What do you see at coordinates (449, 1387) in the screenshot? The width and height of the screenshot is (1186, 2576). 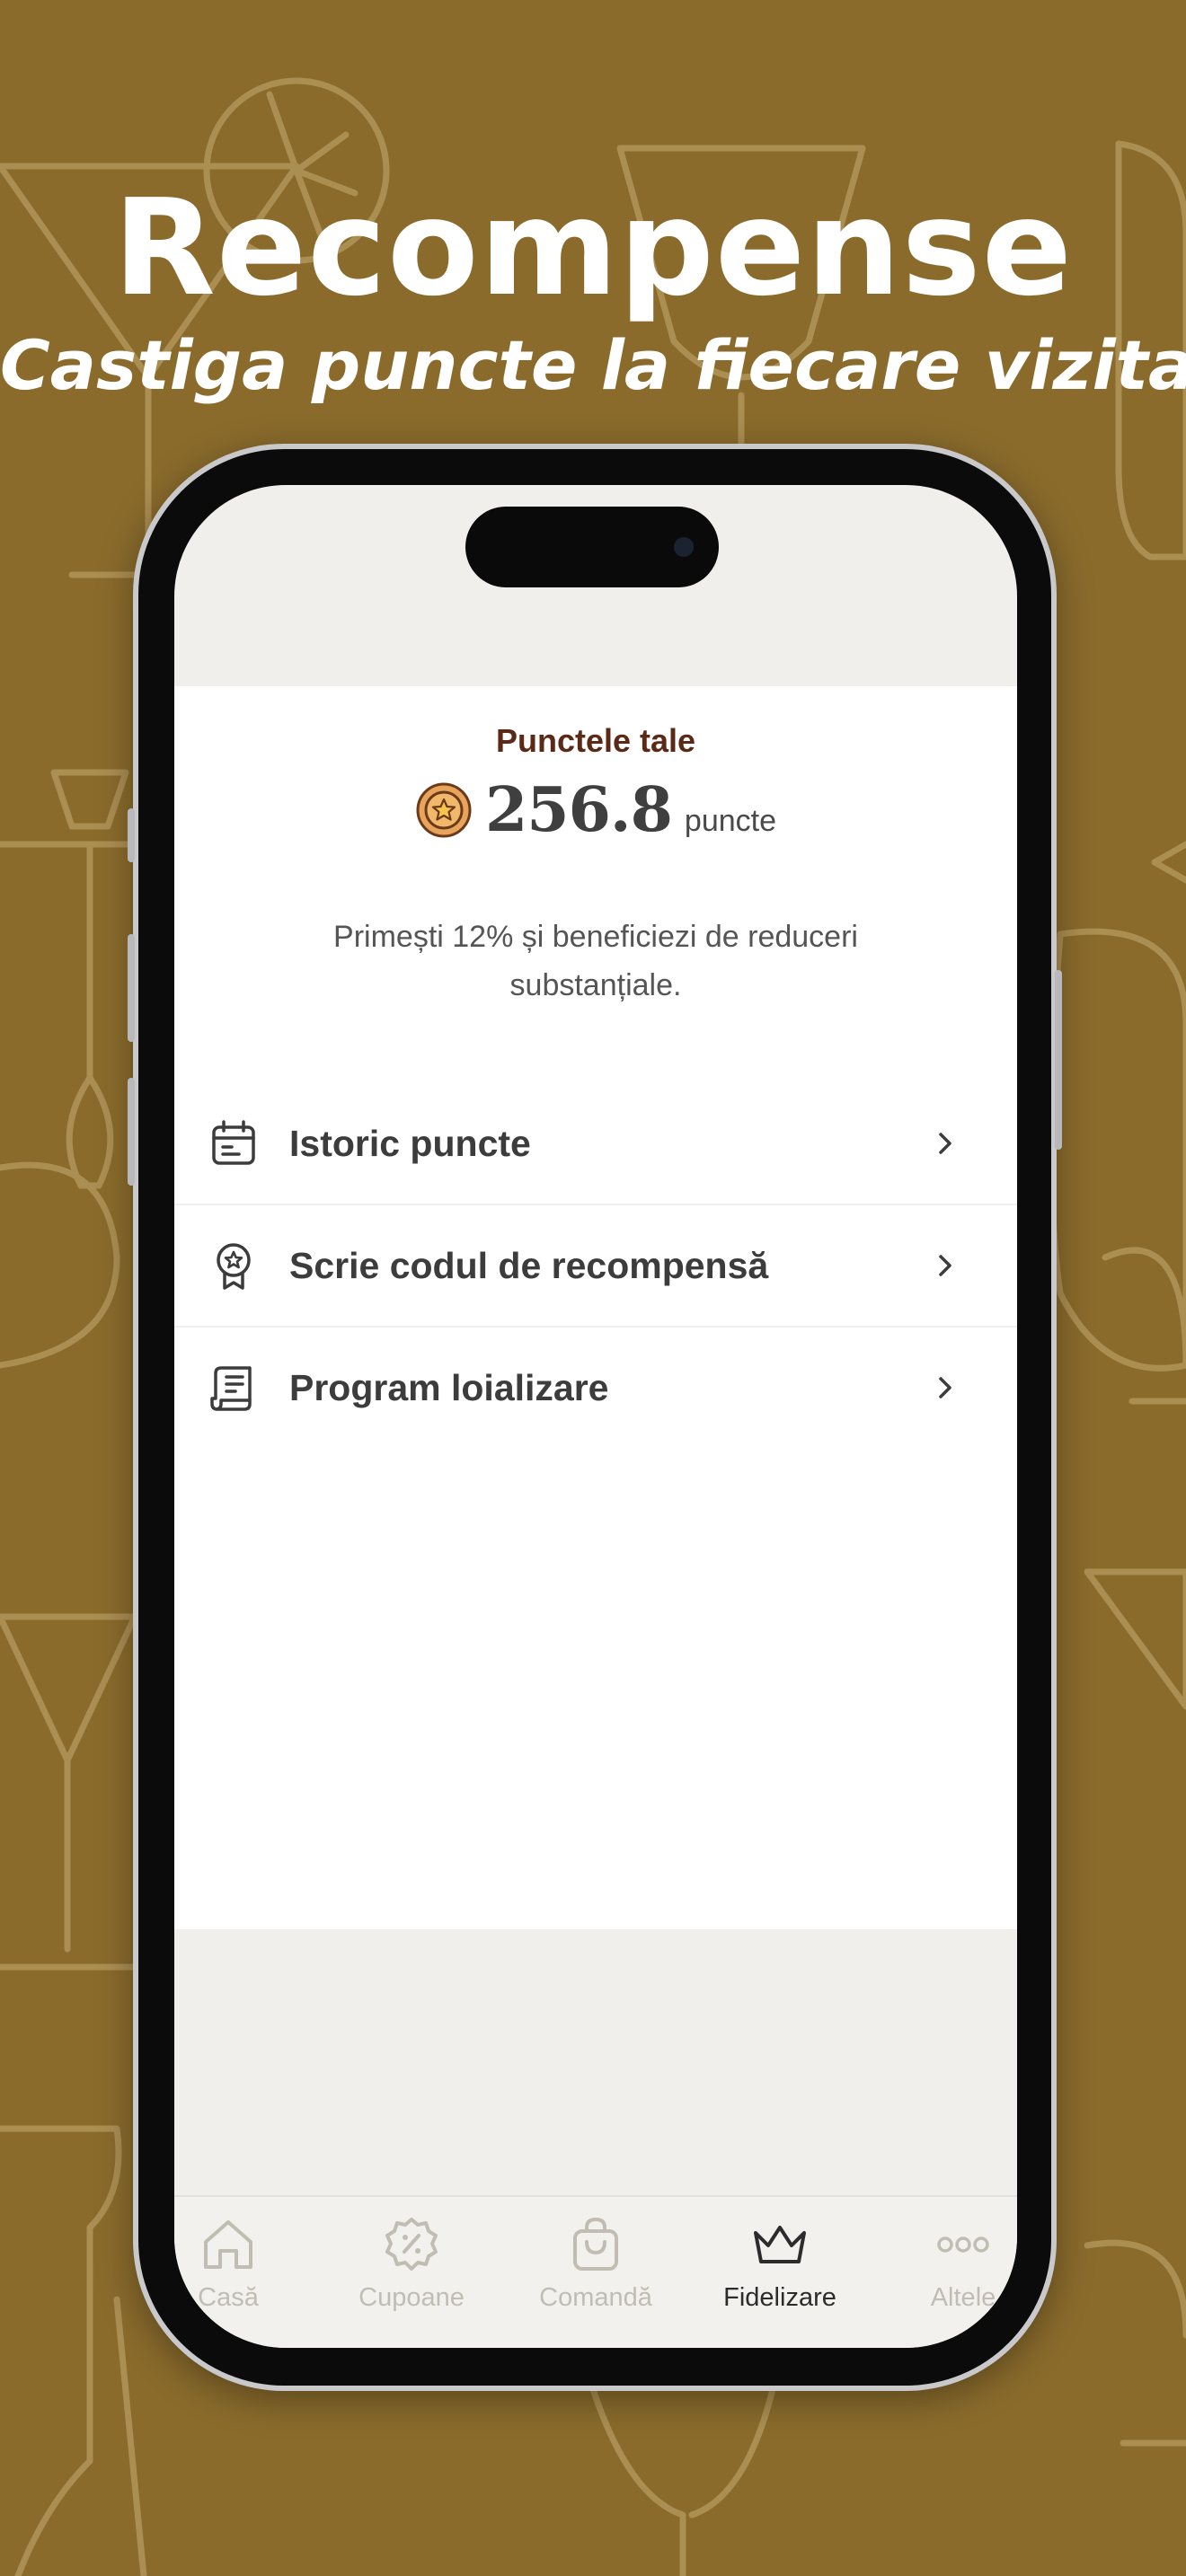 I see `menu-label: Program loializare` at bounding box center [449, 1387].